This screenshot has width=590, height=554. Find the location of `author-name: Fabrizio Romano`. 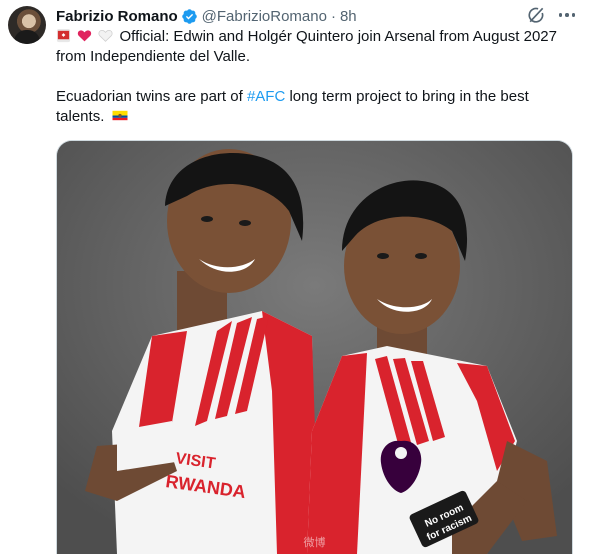

author-name: Fabrizio Romano is located at coordinates (117, 16).